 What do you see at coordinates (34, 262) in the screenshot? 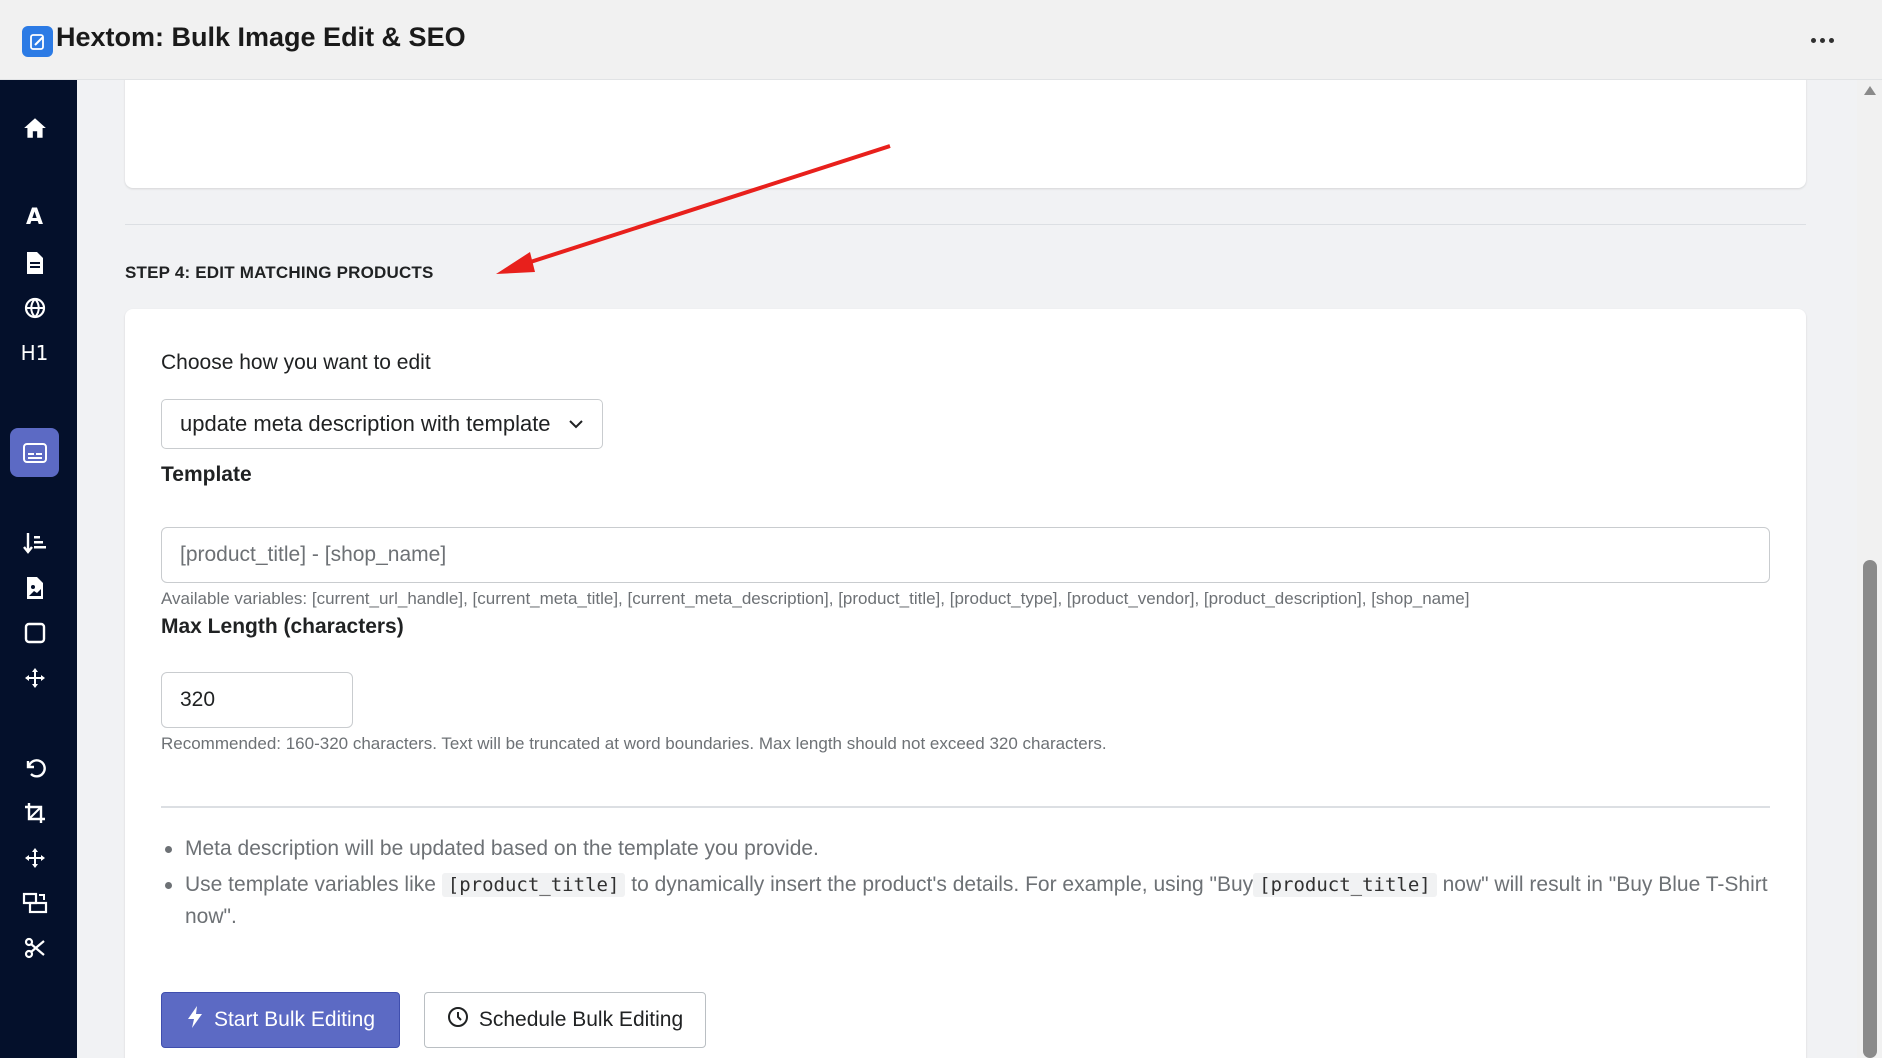
I see `file-icon` at bounding box center [34, 262].